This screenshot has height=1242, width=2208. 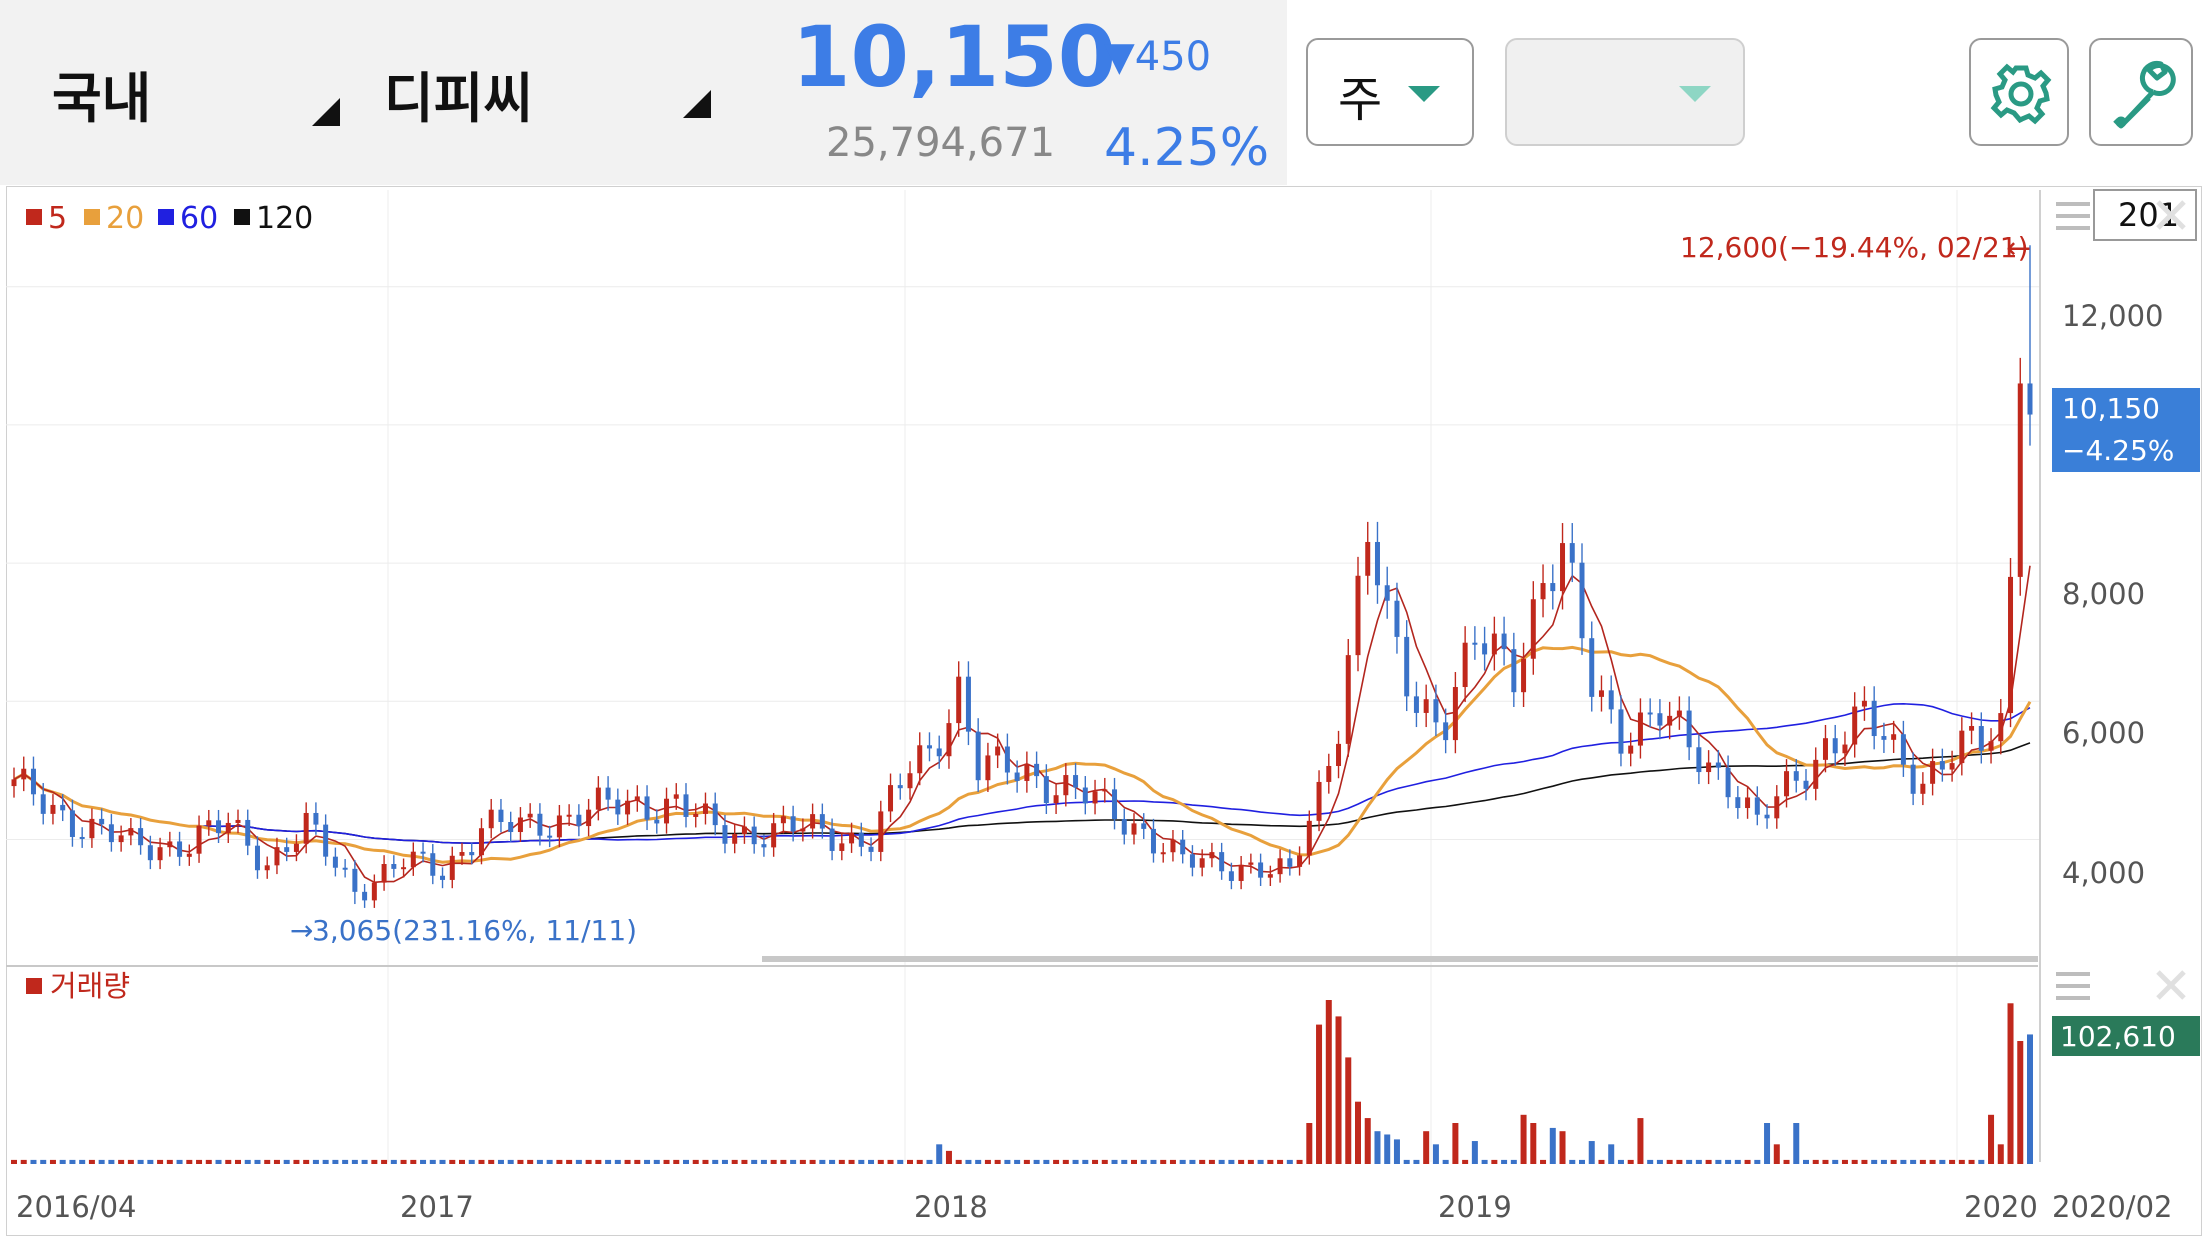 I want to click on y-tick-4000: 4,000, so click(x=2103, y=873).